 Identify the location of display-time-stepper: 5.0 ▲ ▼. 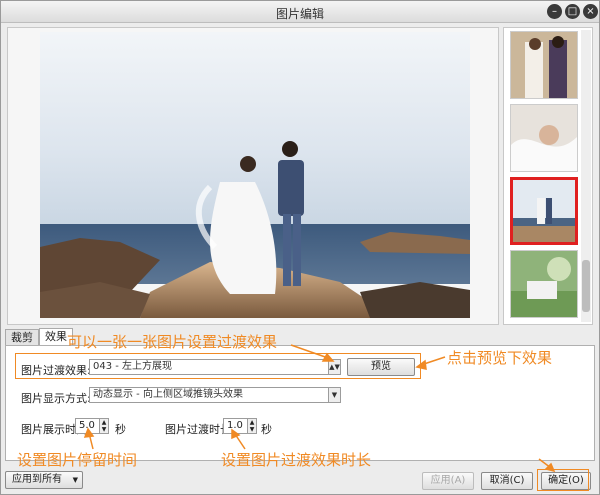
(92, 426).